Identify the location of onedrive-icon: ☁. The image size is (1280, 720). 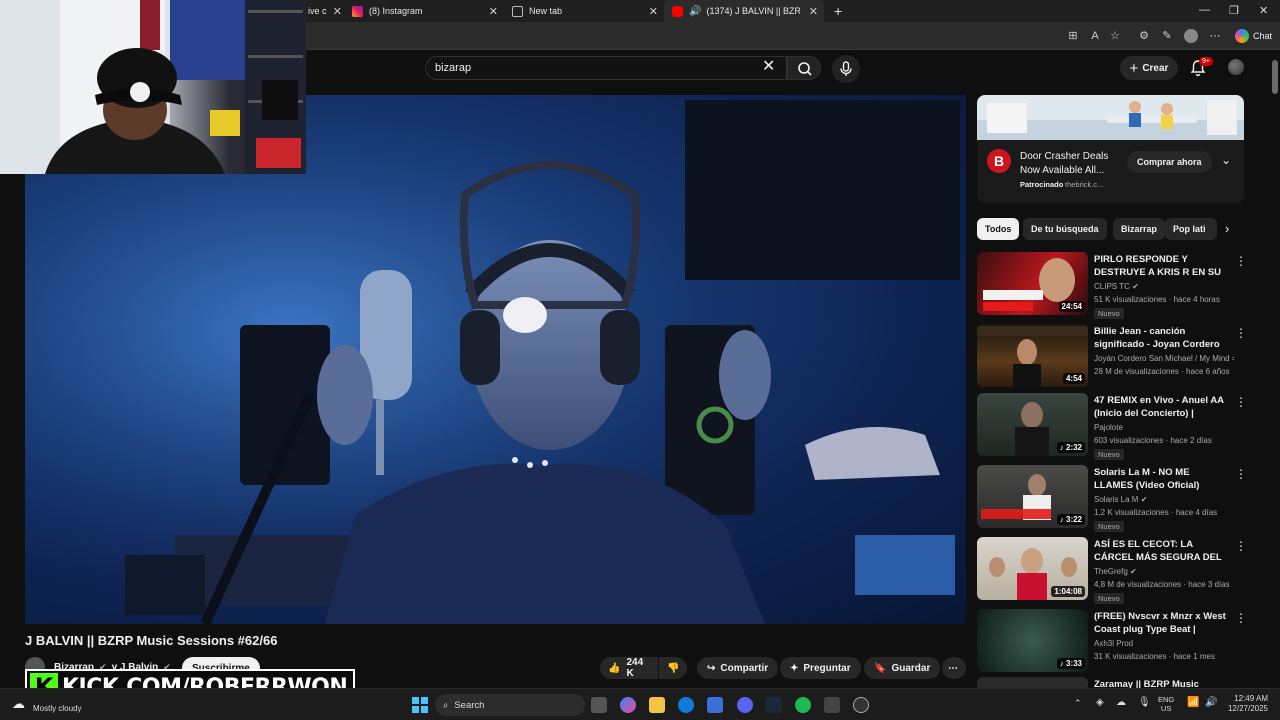
(1121, 702).